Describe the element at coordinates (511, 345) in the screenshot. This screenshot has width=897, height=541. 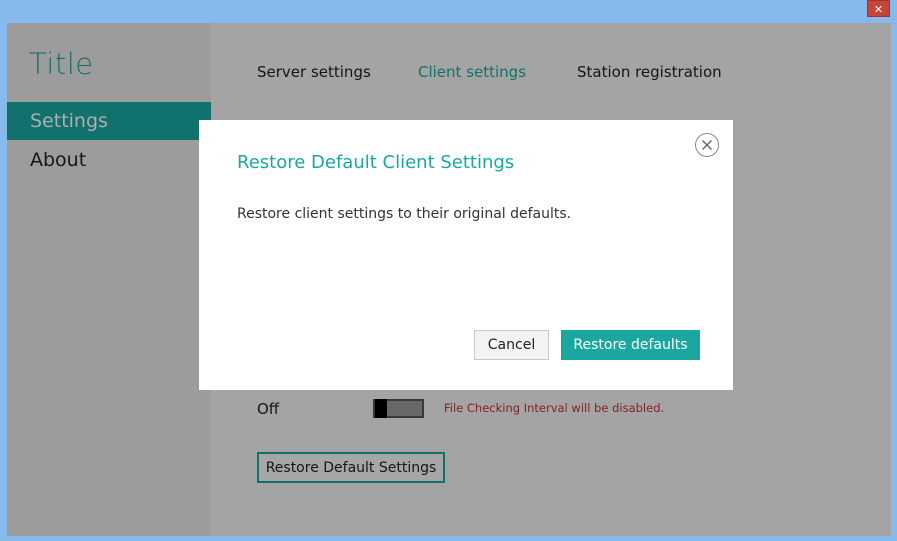
I see `cancel-button: Cancel` at that location.